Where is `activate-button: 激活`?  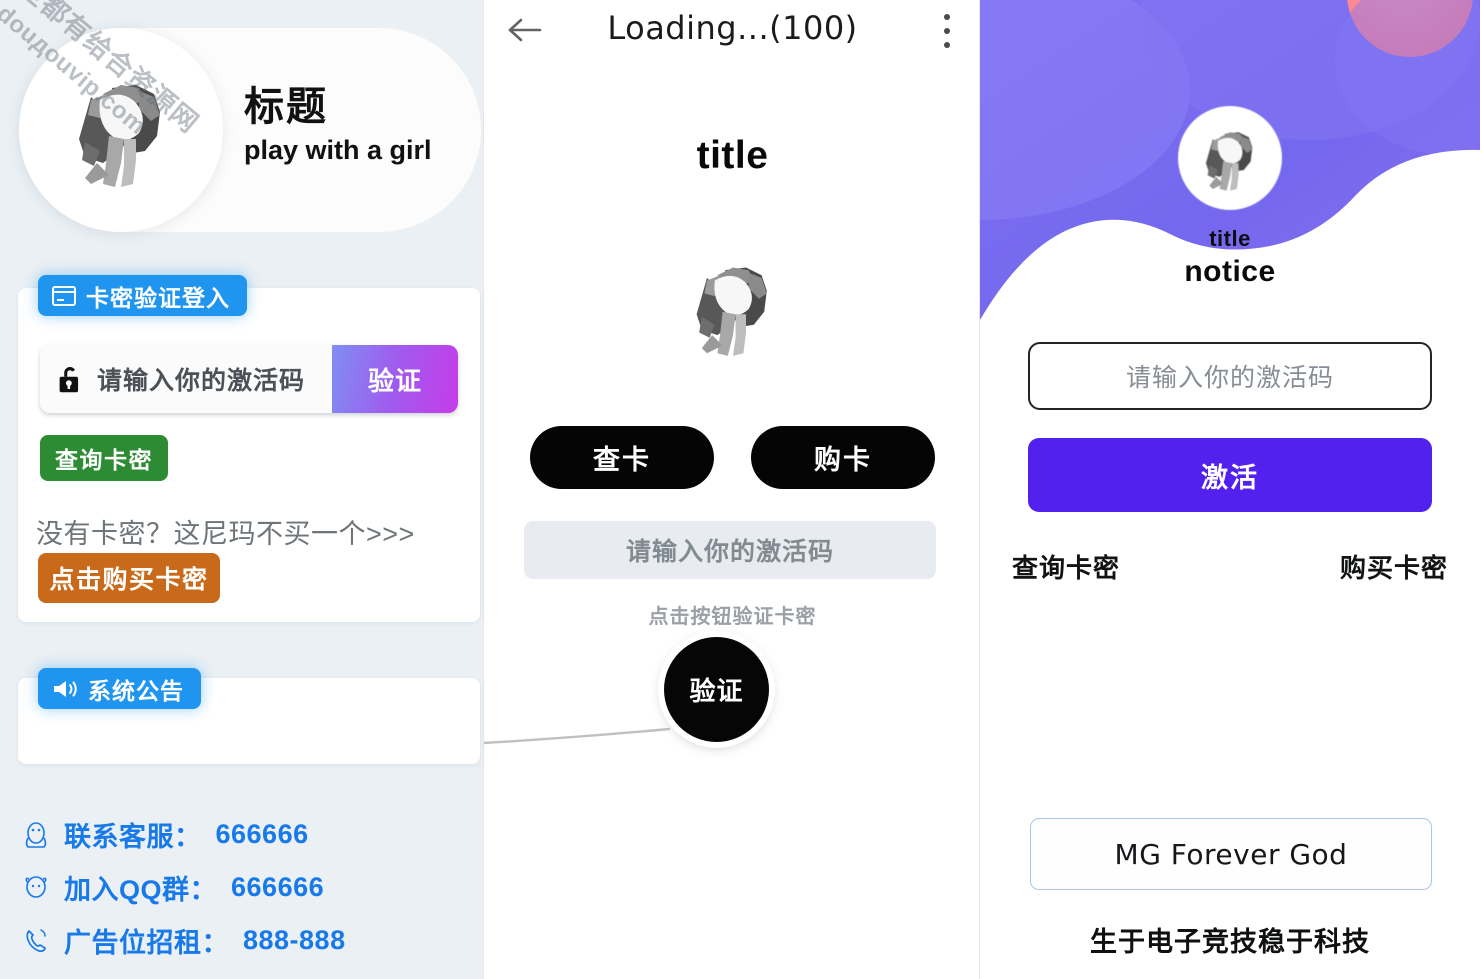 activate-button: 激活 is located at coordinates (1230, 475).